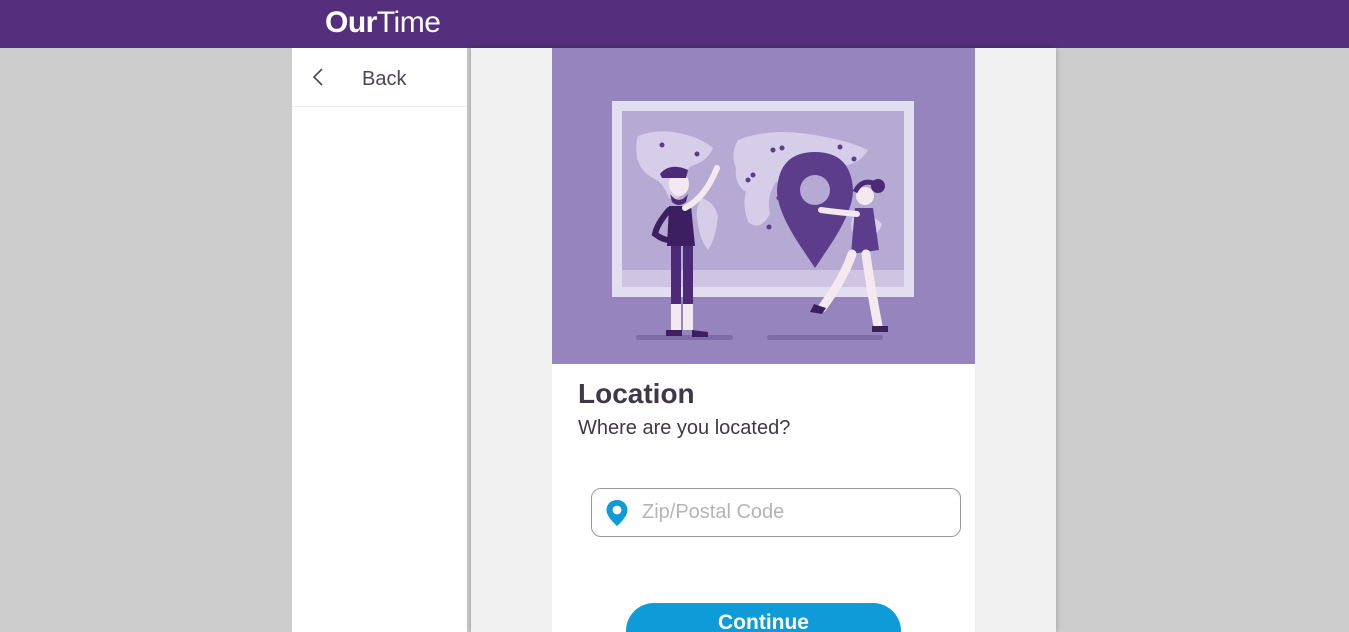 The image size is (1349, 632). What do you see at coordinates (408, 22) in the screenshot?
I see `logo-text-light: Time` at bounding box center [408, 22].